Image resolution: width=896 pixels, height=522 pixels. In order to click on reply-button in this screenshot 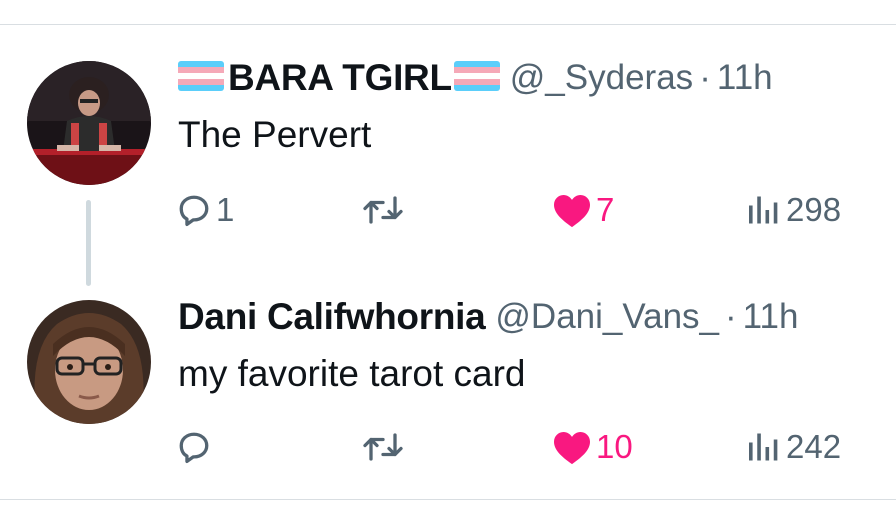, I will do `click(196, 447)`.